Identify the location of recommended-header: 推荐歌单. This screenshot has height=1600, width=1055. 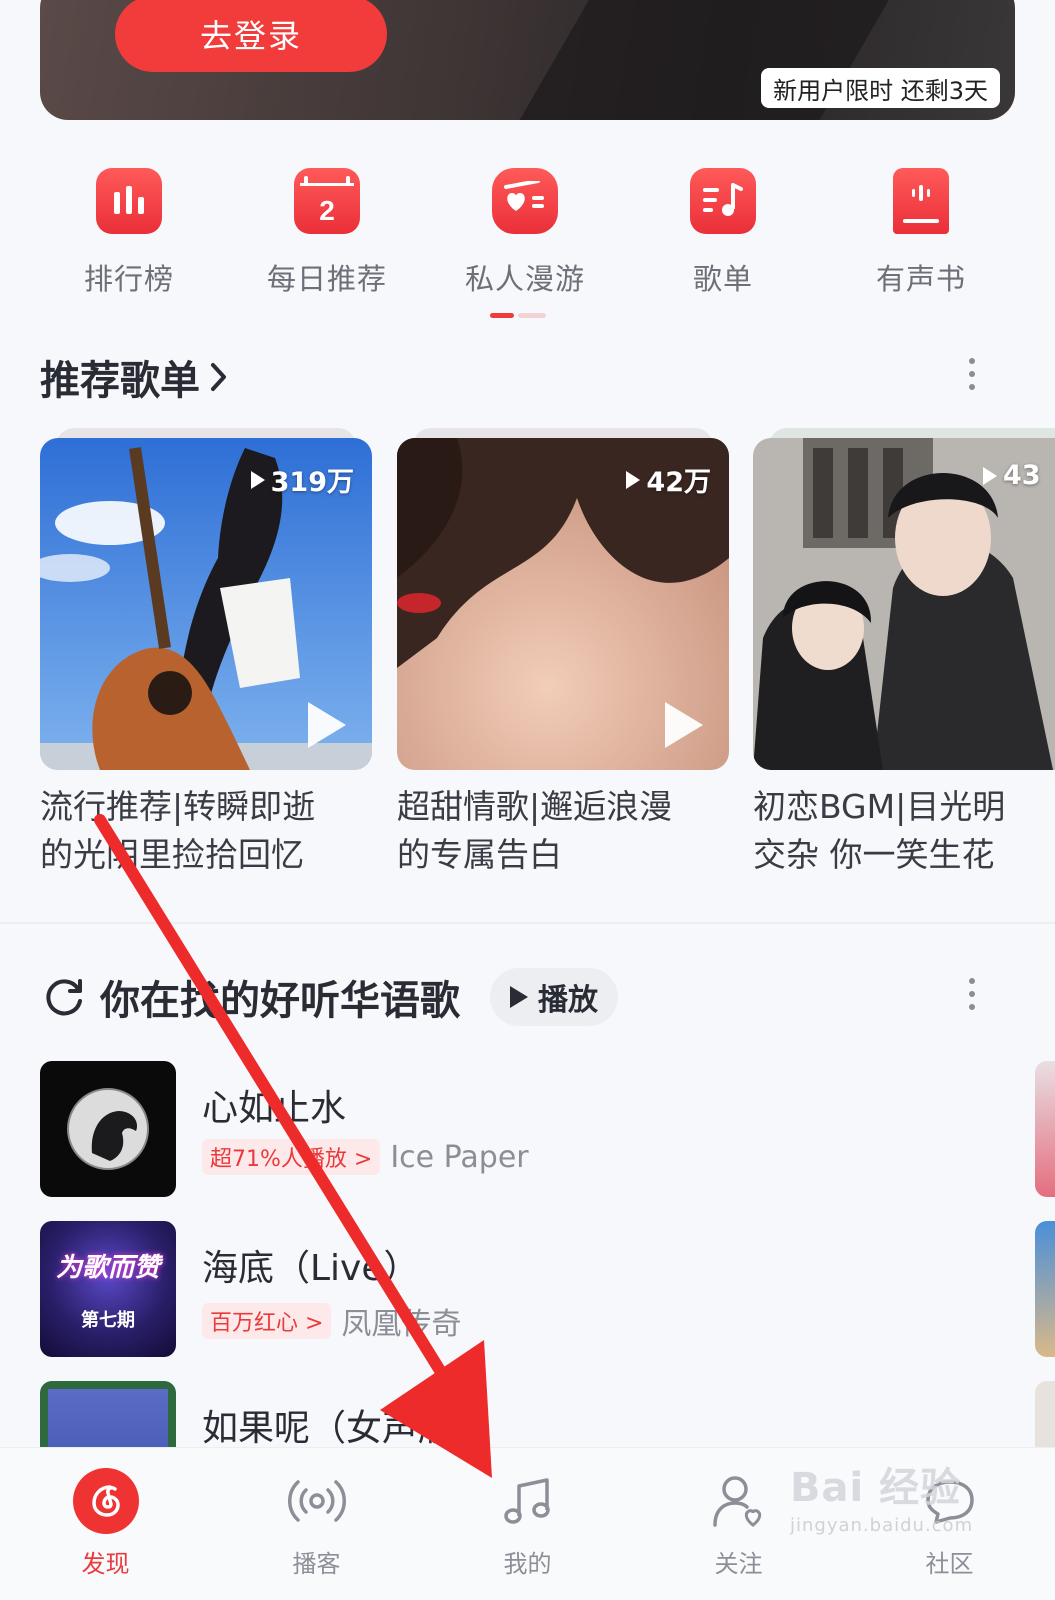
(135, 377).